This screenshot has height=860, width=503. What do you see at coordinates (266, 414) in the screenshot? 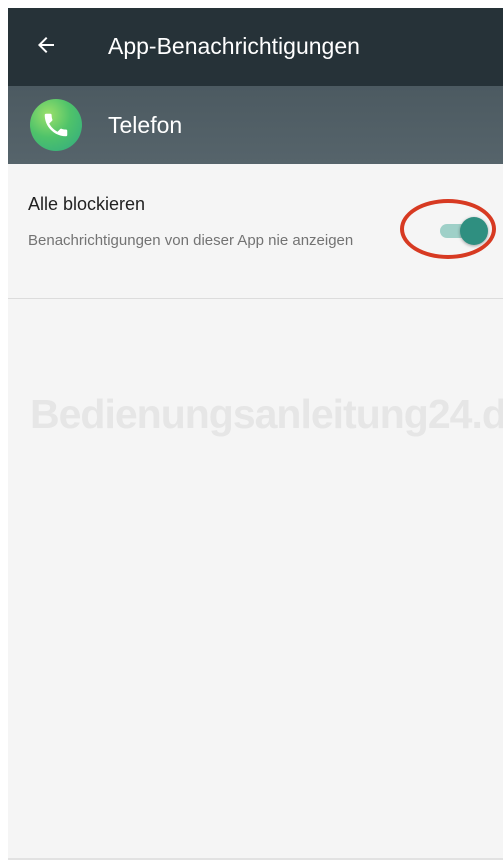
I see `watermark: Bedienungsanleitung24.de` at bounding box center [266, 414].